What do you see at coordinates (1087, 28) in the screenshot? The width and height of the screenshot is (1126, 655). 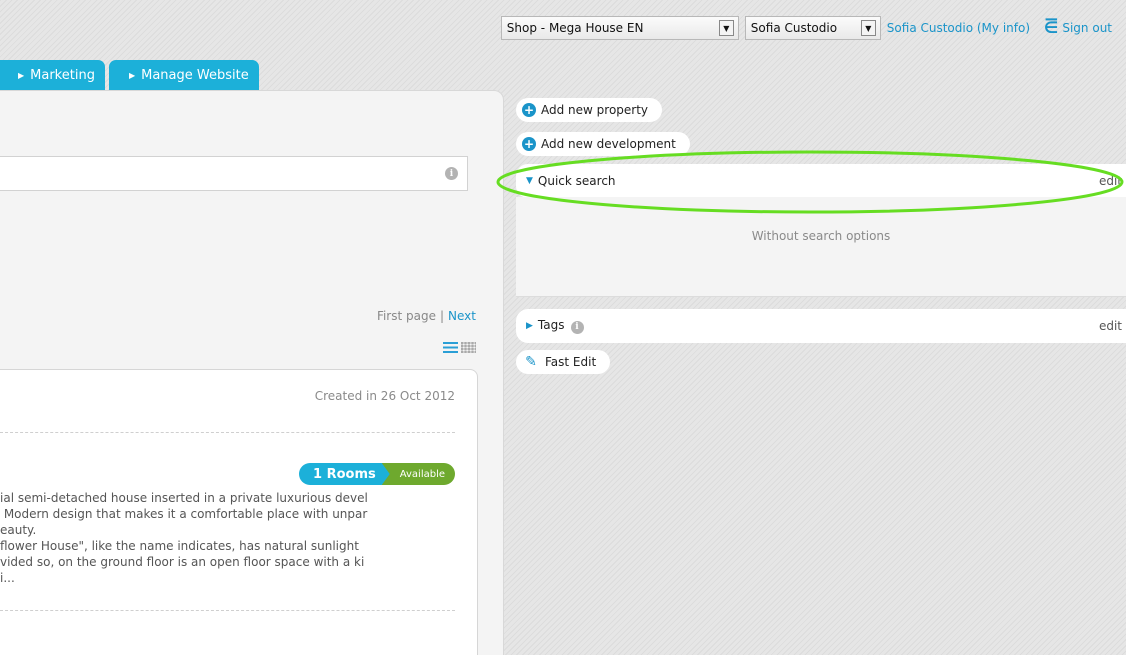 I see `sign-out-label: Sign out` at bounding box center [1087, 28].